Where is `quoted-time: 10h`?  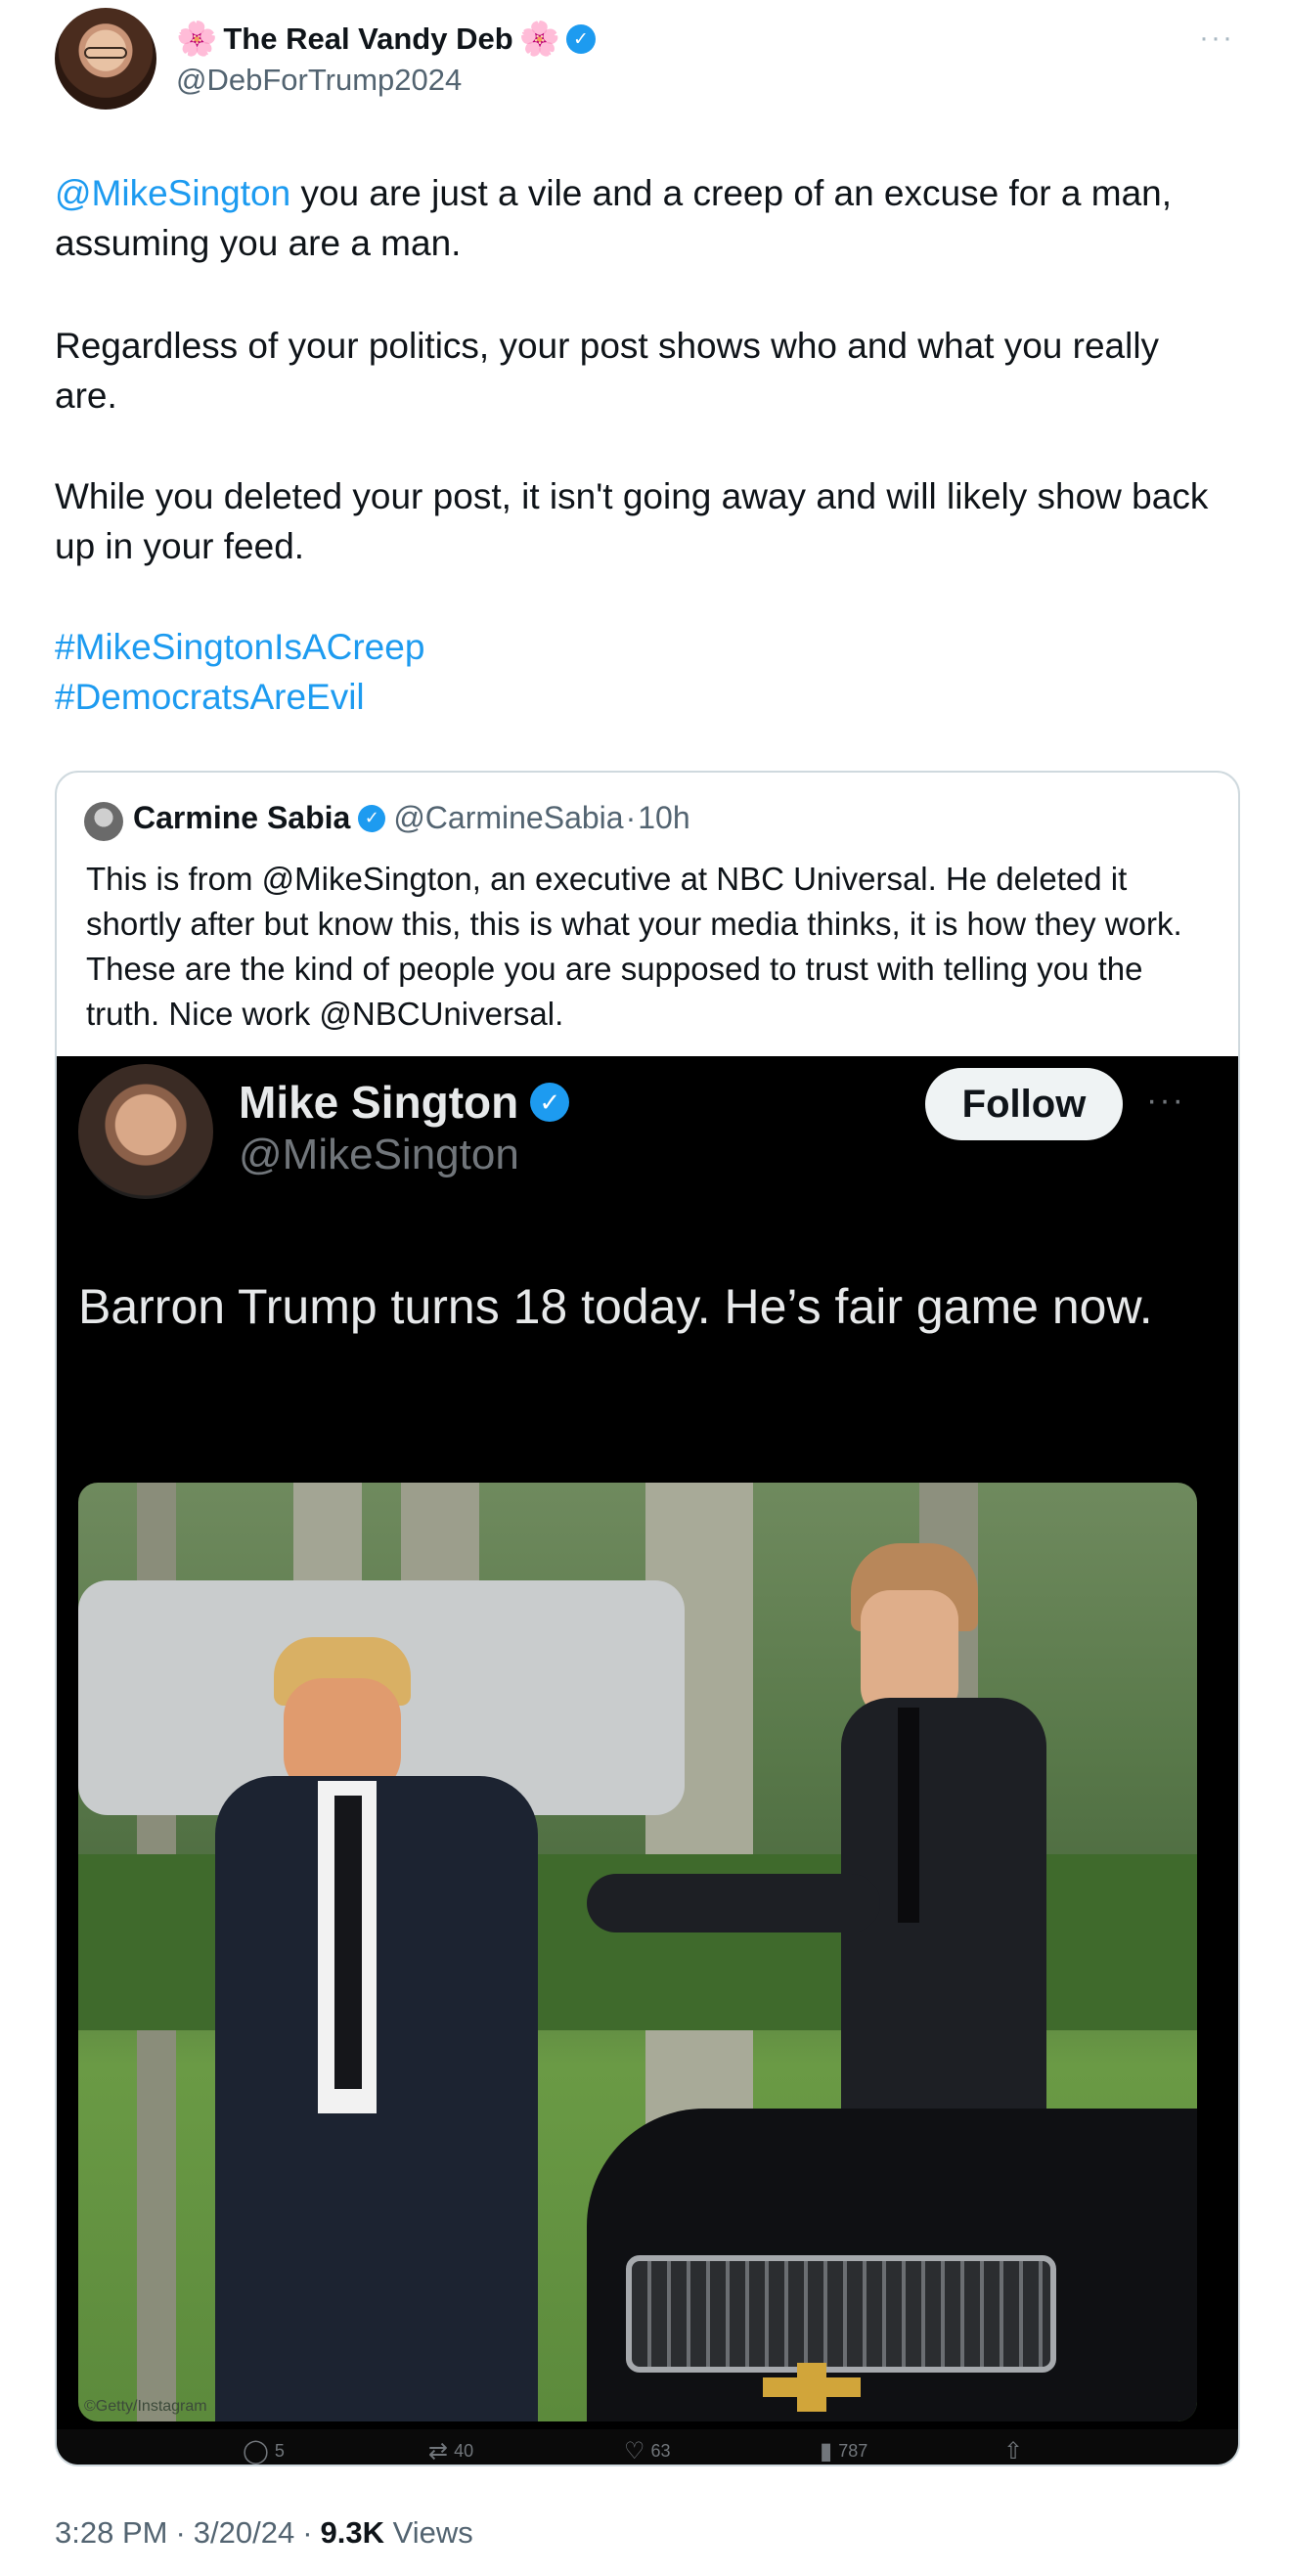
quoted-time: 10h is located at coordinates (664, 817).